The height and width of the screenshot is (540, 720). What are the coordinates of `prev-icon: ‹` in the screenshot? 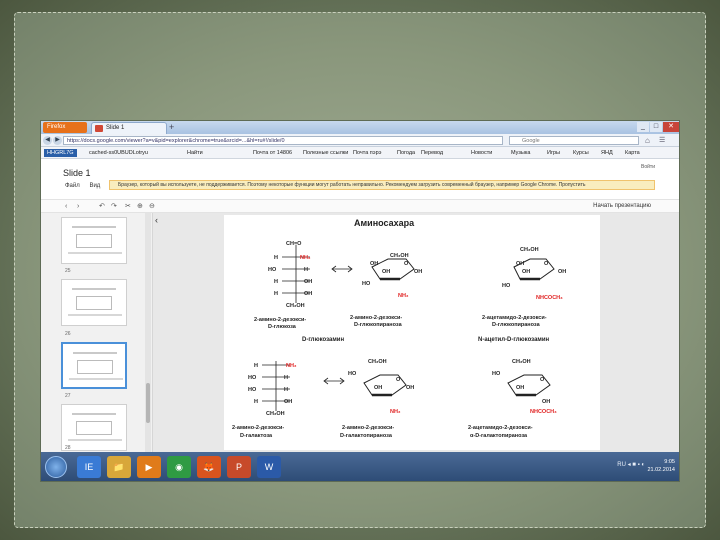 It's located at (66, 207).